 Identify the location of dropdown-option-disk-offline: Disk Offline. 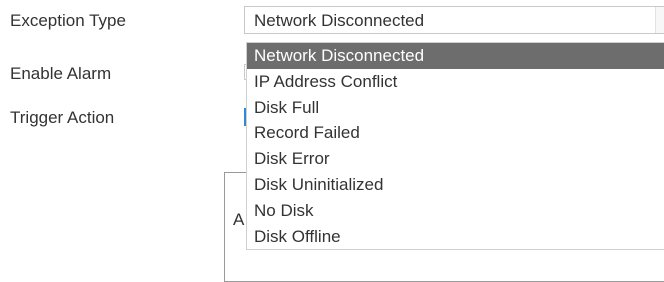
(455, 237).